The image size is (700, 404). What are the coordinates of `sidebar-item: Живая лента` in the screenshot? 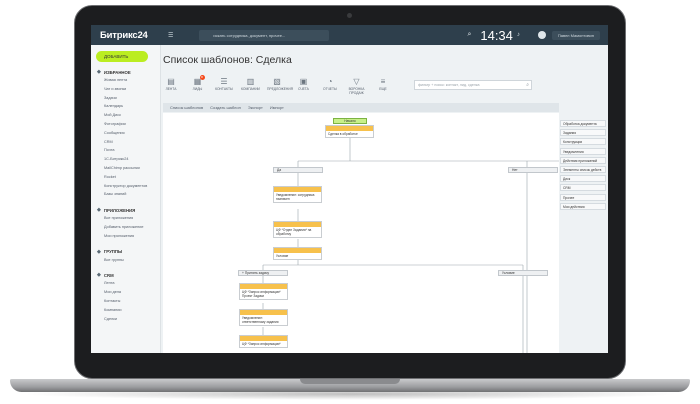 It's located at (115, 80).